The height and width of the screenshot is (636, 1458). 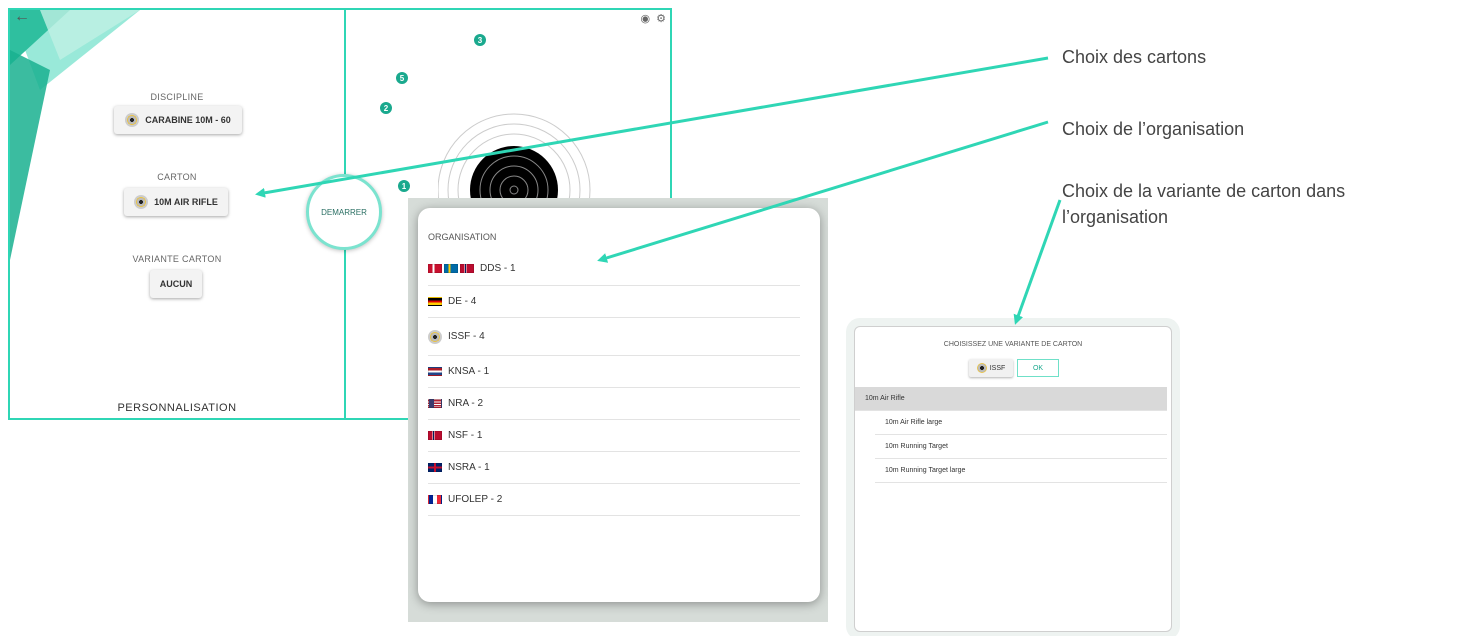 I want to click on arrow-cartons, so click(x=652, y=127).